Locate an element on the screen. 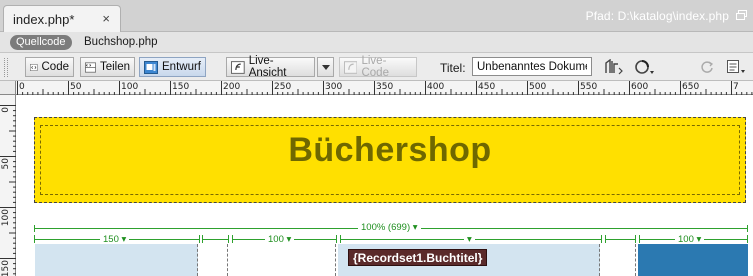 This screenshot has height=276, width=753. ruler-label: 550 is located at coordinates (589, 87).